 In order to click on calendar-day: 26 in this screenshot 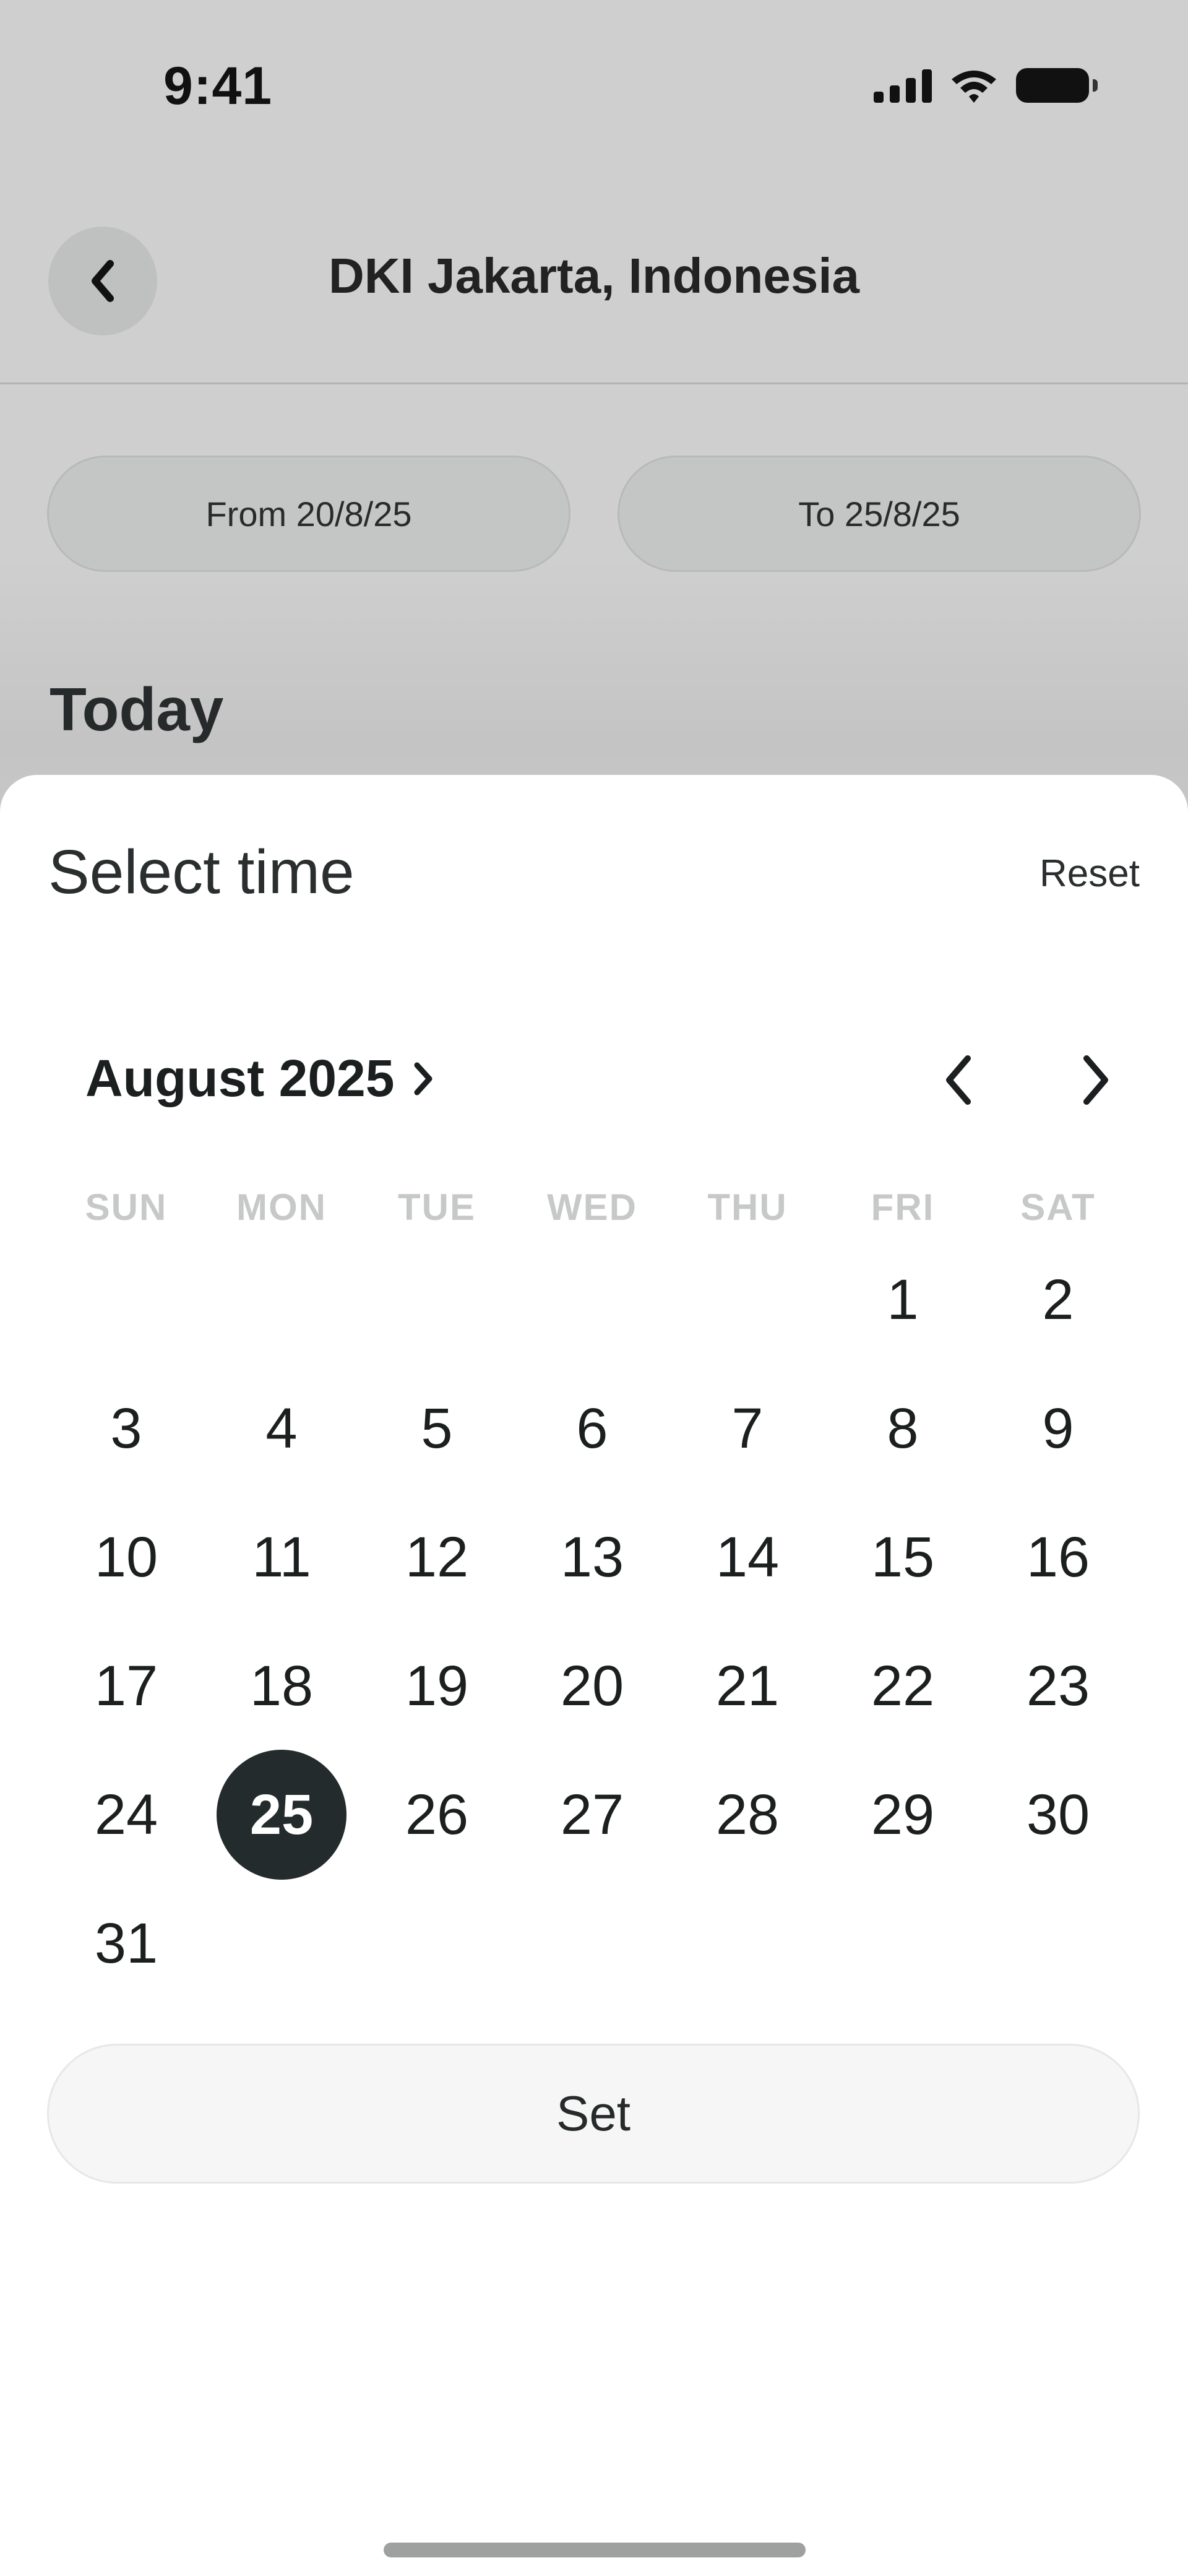, I will do `click(437, 1815)`.